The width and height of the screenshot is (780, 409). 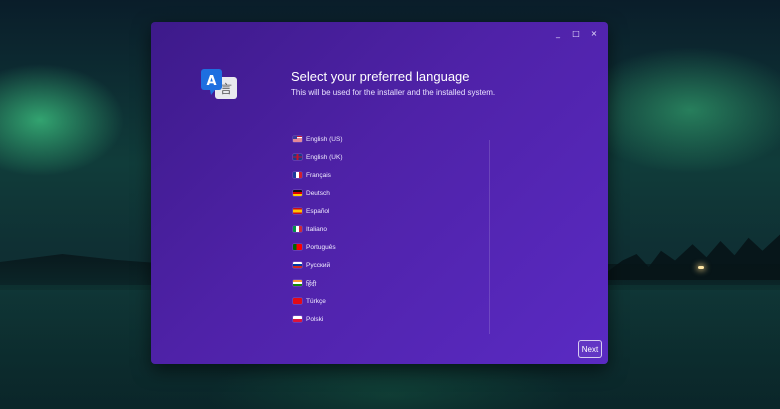 What do you see at coordinates (318, 211) in the screenshot?
I see `language-label: Español` at bounding box center [318, 211].